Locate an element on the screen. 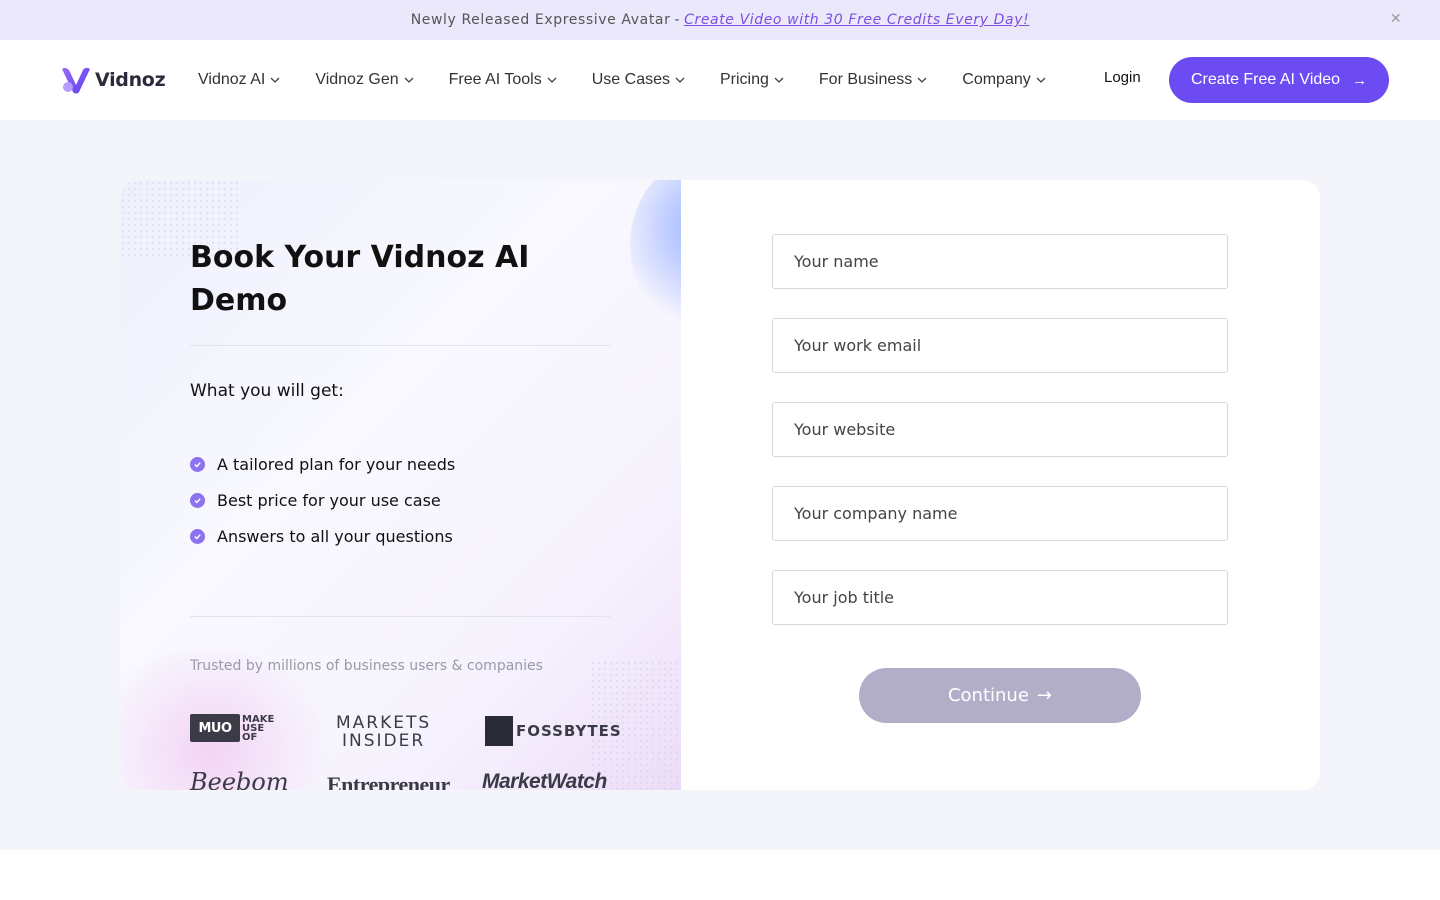  nav-label: Pricing is located at coordinates (744, 79).